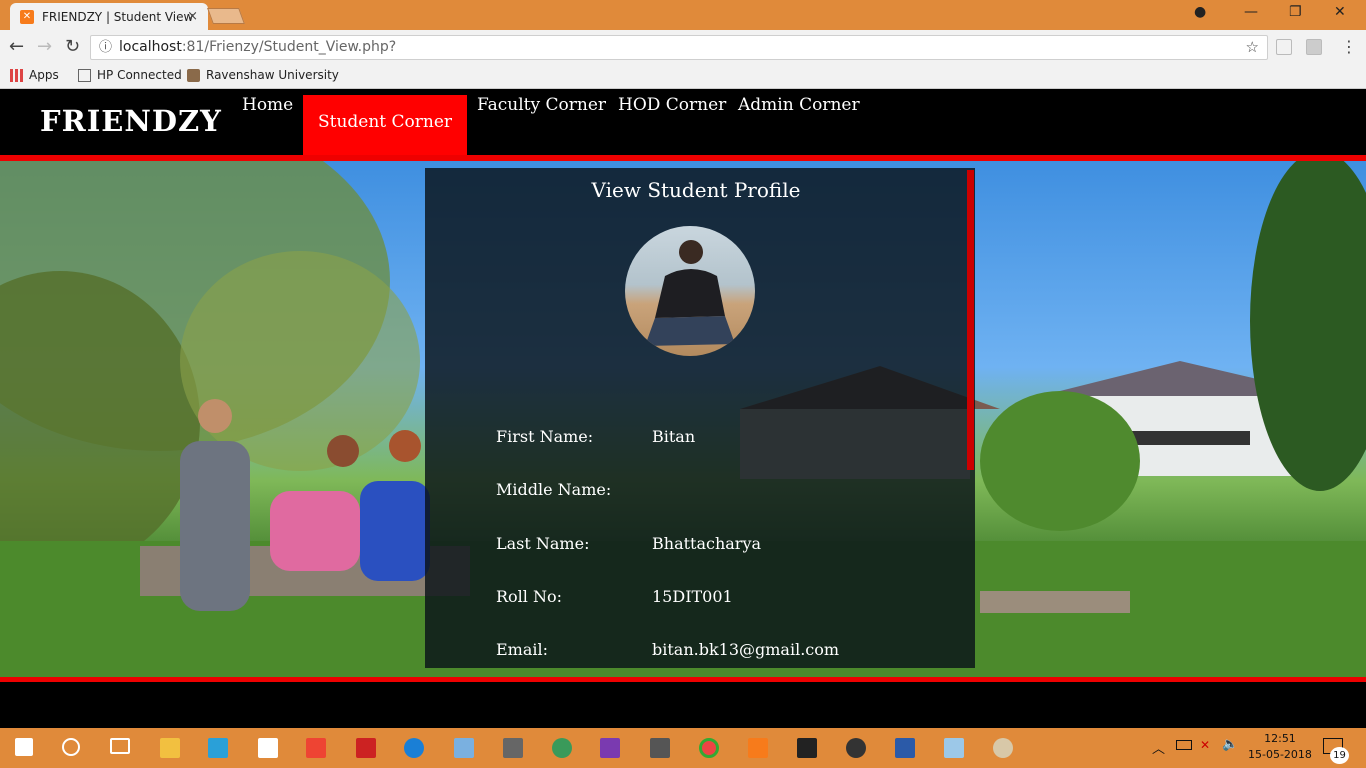 Image resolution: width=1366 pixels, height=768 pixels. Describe the element at coordinates (1280, 747) in the screenshot. I see `system-clock: 12:51 15-05-2018` at that location.